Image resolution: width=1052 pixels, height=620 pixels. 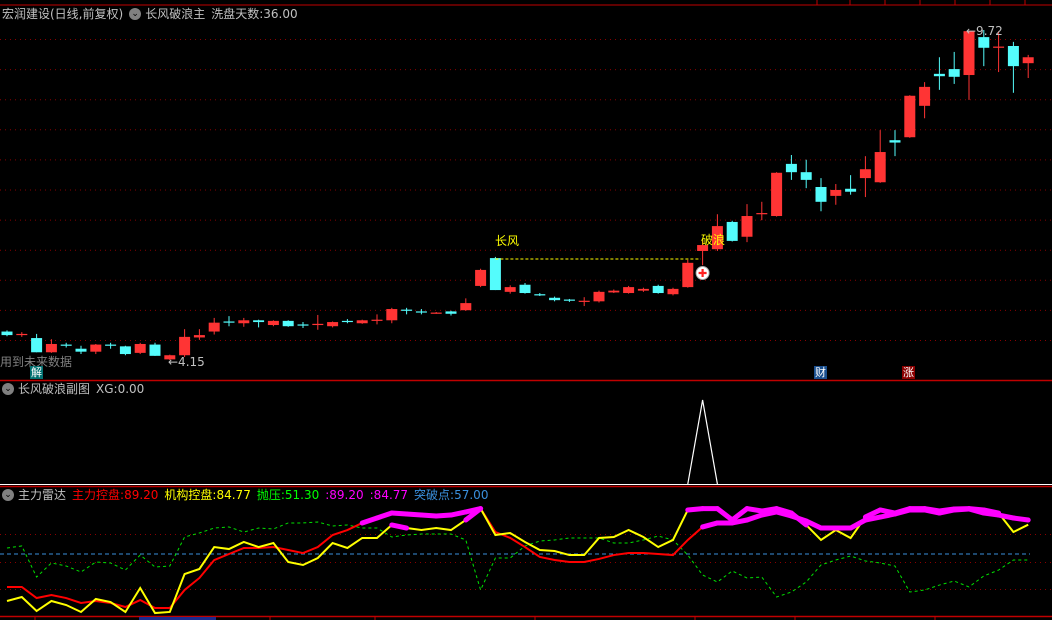 I want to click on inst-control-label: 机构控盘:, so click(x=190, y=495).